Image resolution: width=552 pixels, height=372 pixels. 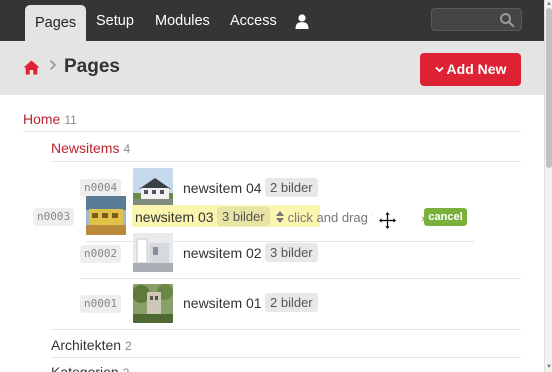 What do you see at coordinates (302, 21) in the screenshot?
I see `user-icon` at bounding box center [302, 21].